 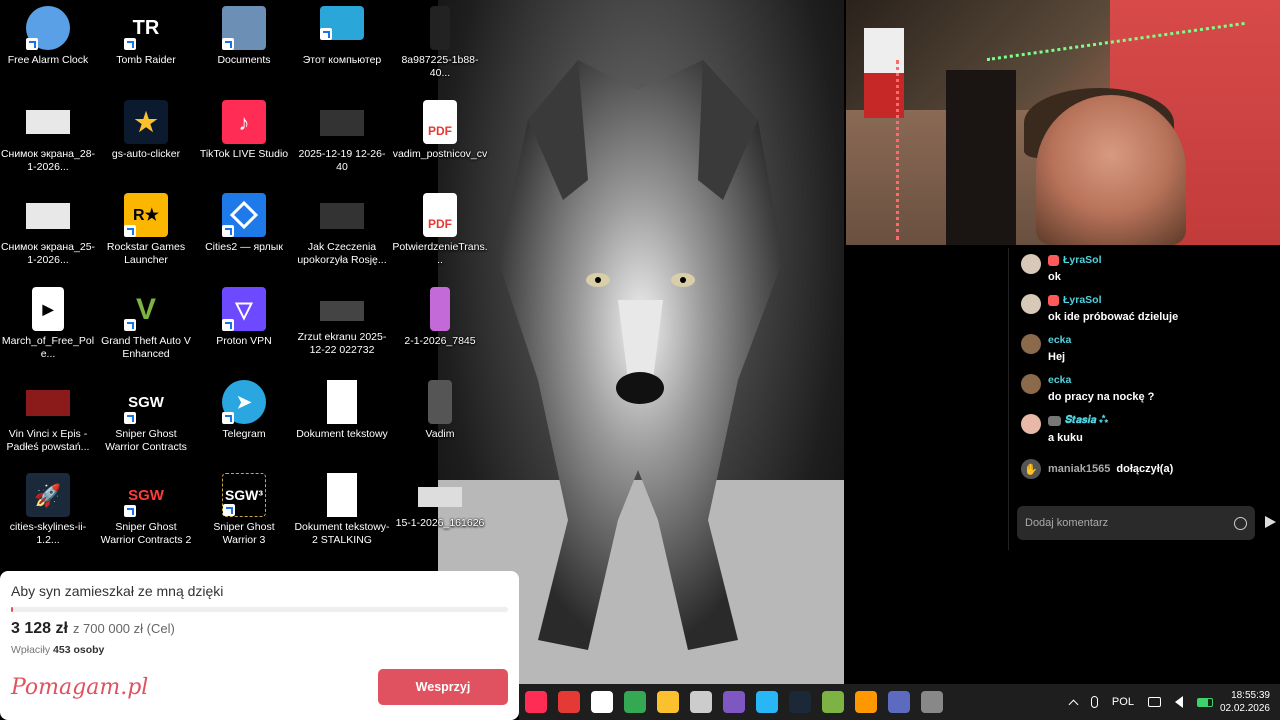 What do you see at coordinates (342, 343) in the screenshot?
I see `desktop-icon-label: Zrzut ekranu 2025-12-22 022732` at bounding box center [342, 343].